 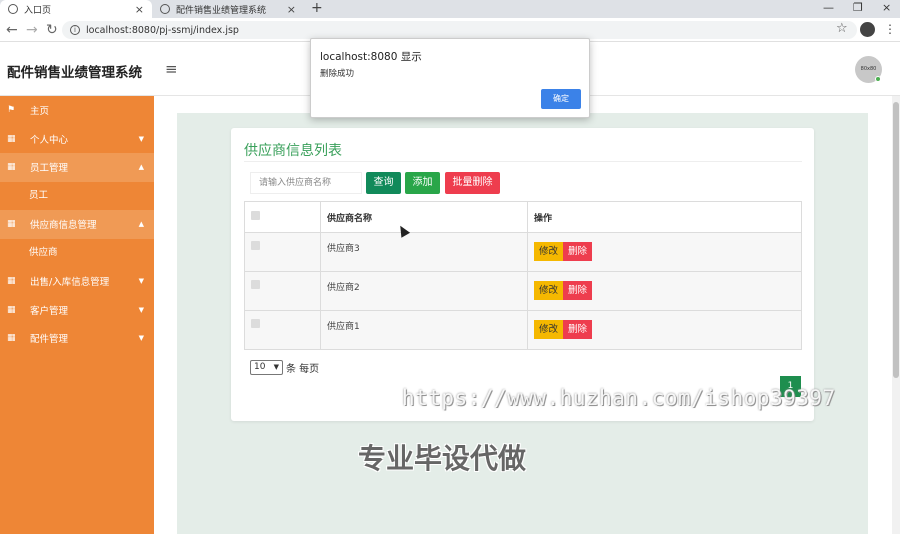 What do you see at coordinates (260, 367) in the screenshot?
I see `page-size-value: 10` at bounding box center [260, 367].